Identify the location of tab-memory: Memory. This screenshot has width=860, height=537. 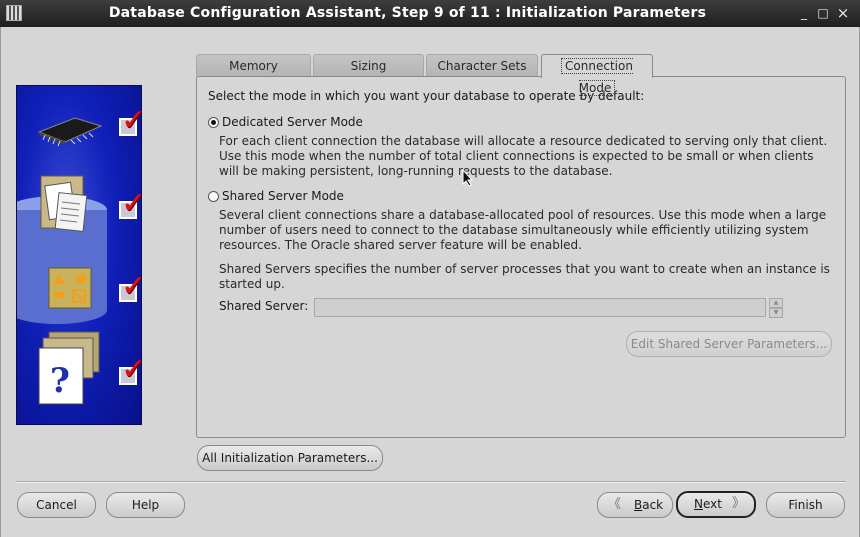
(253, 65).